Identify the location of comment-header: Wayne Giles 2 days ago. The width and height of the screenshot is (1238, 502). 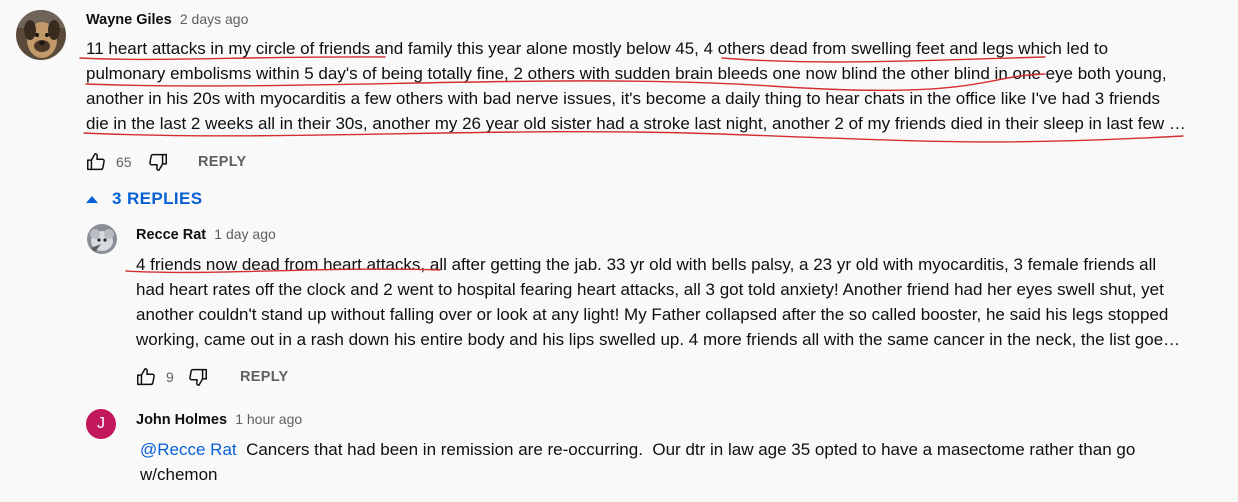
(167, 19).